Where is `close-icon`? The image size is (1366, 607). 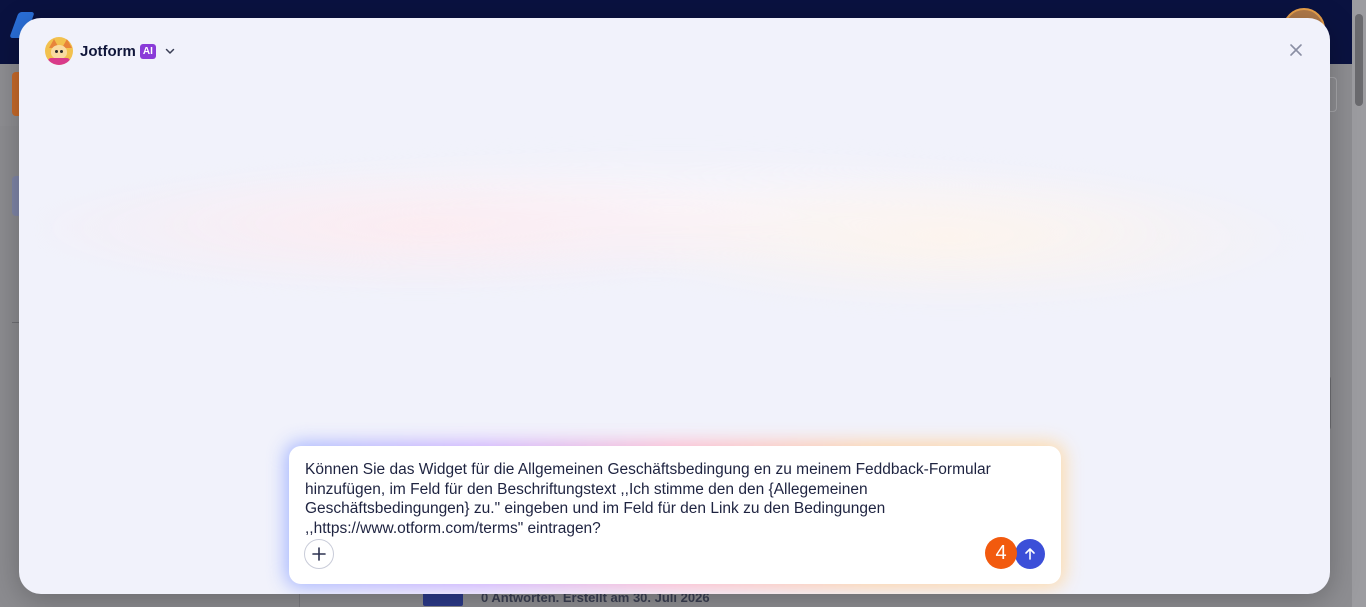 close-icon is located at coordinates (1296, 50).